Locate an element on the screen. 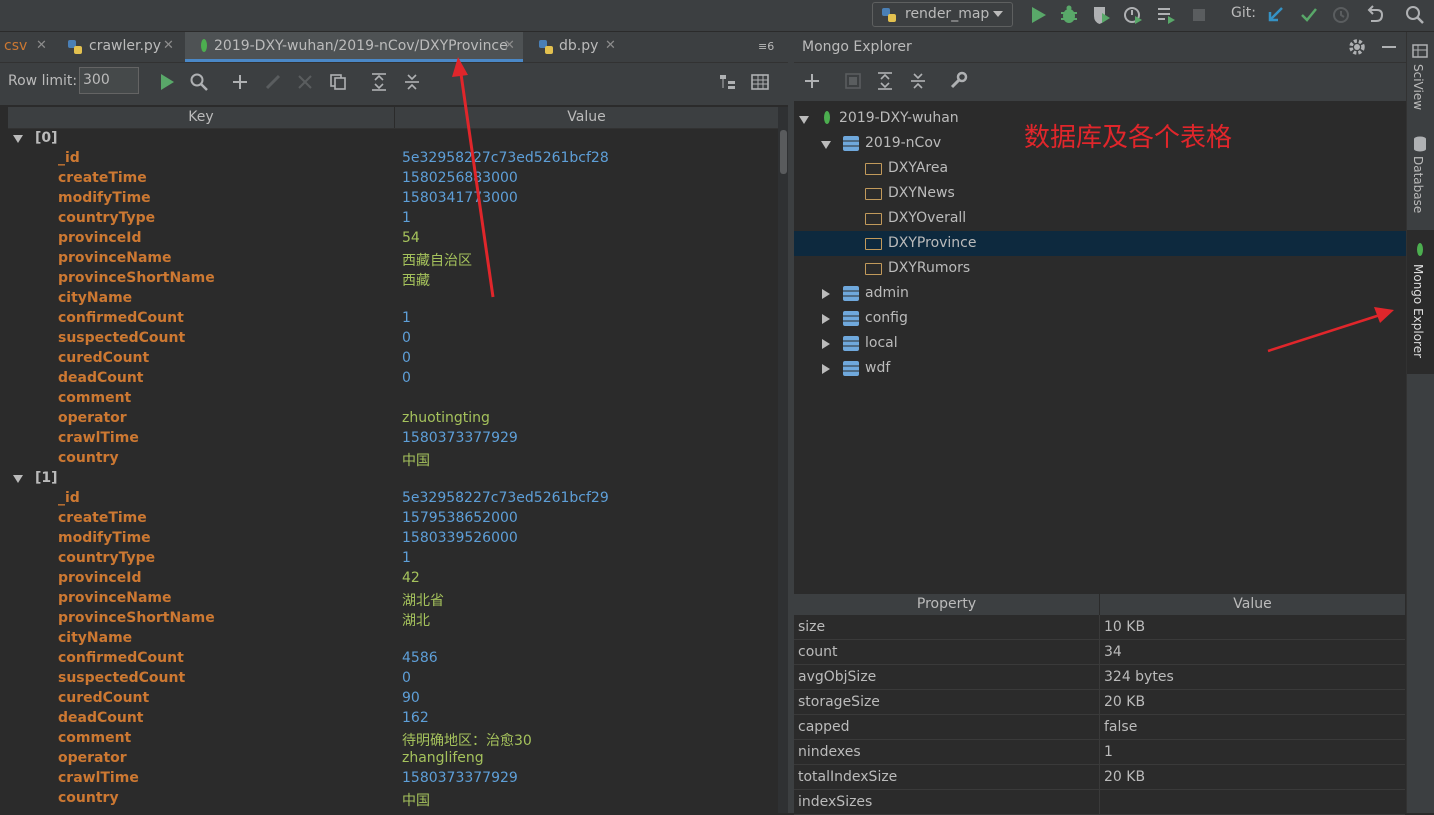  tree-node-collection: DXYRumors is located at coordinates (1100, 268).